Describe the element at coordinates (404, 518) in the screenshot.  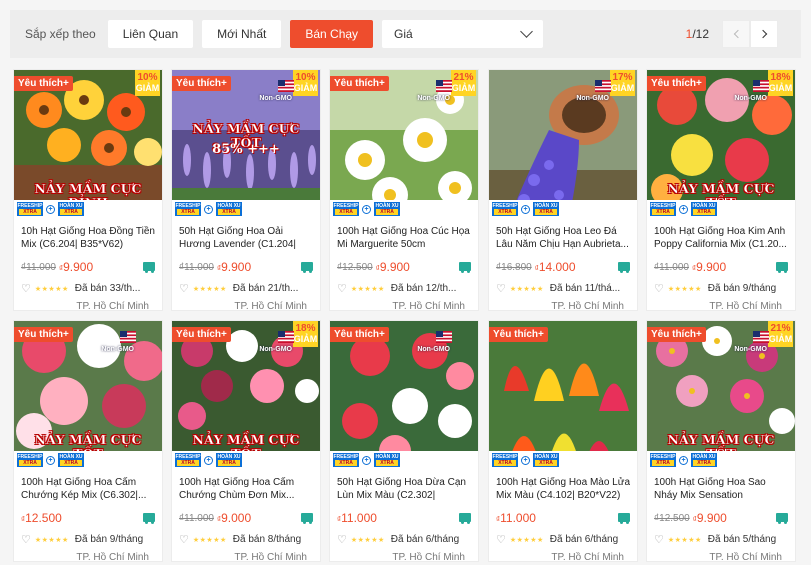
I see `price-row: ₫11.000` at that location.